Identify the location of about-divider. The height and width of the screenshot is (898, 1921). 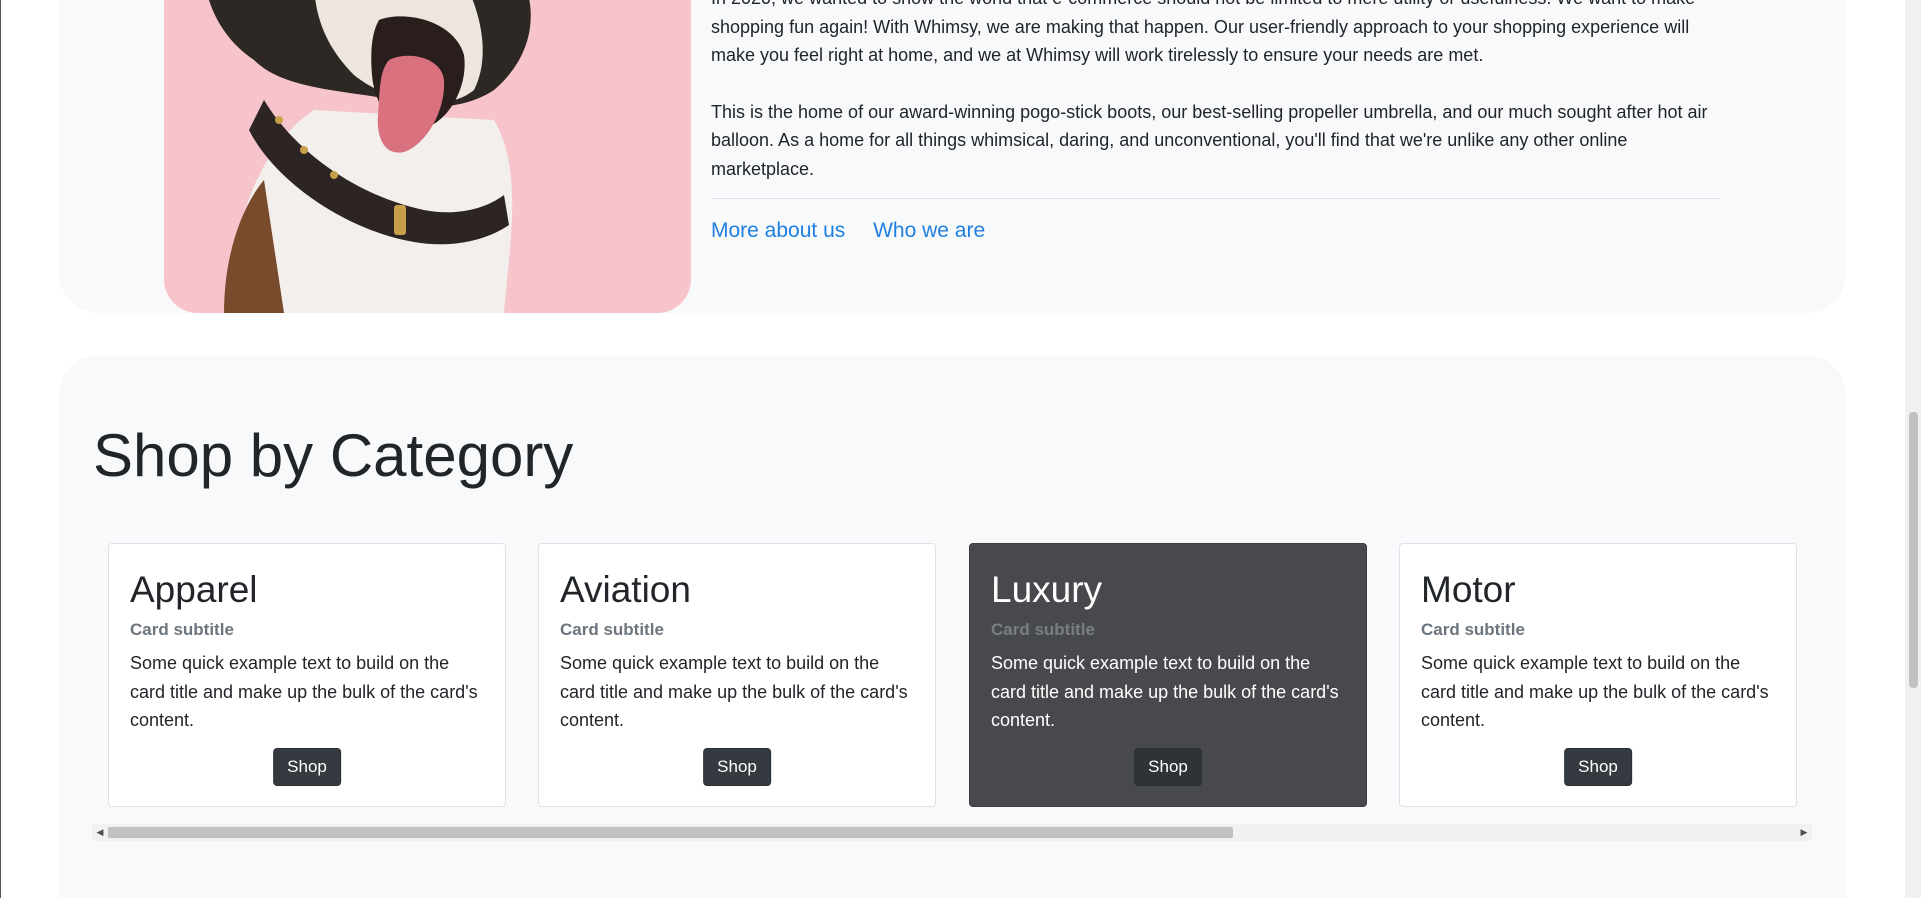
(1216, 198).